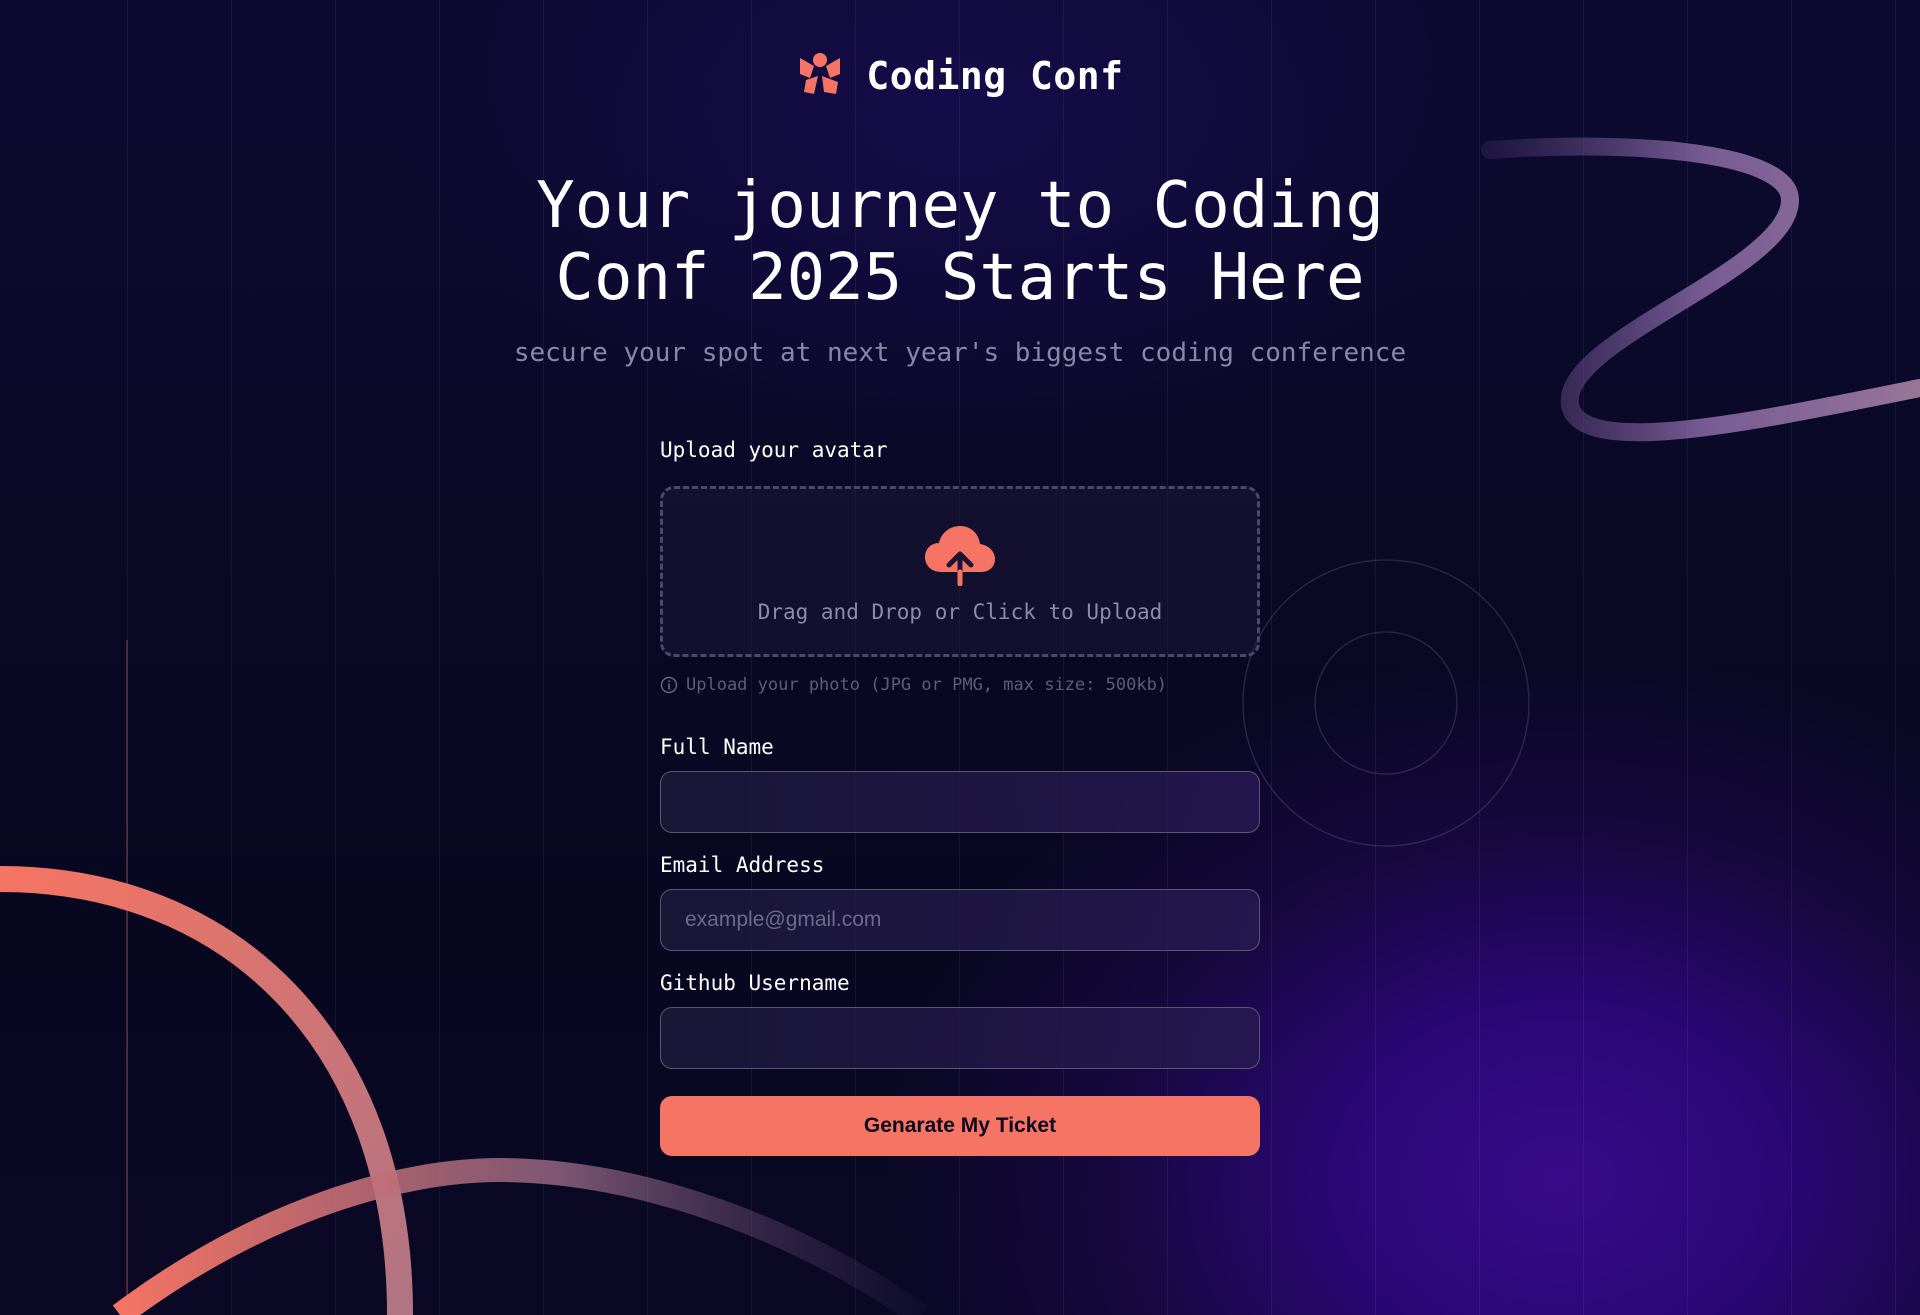 This screenshot has width=1920, height=1315. I want to click on brand-name: Coding Conf, so click(995, 76).